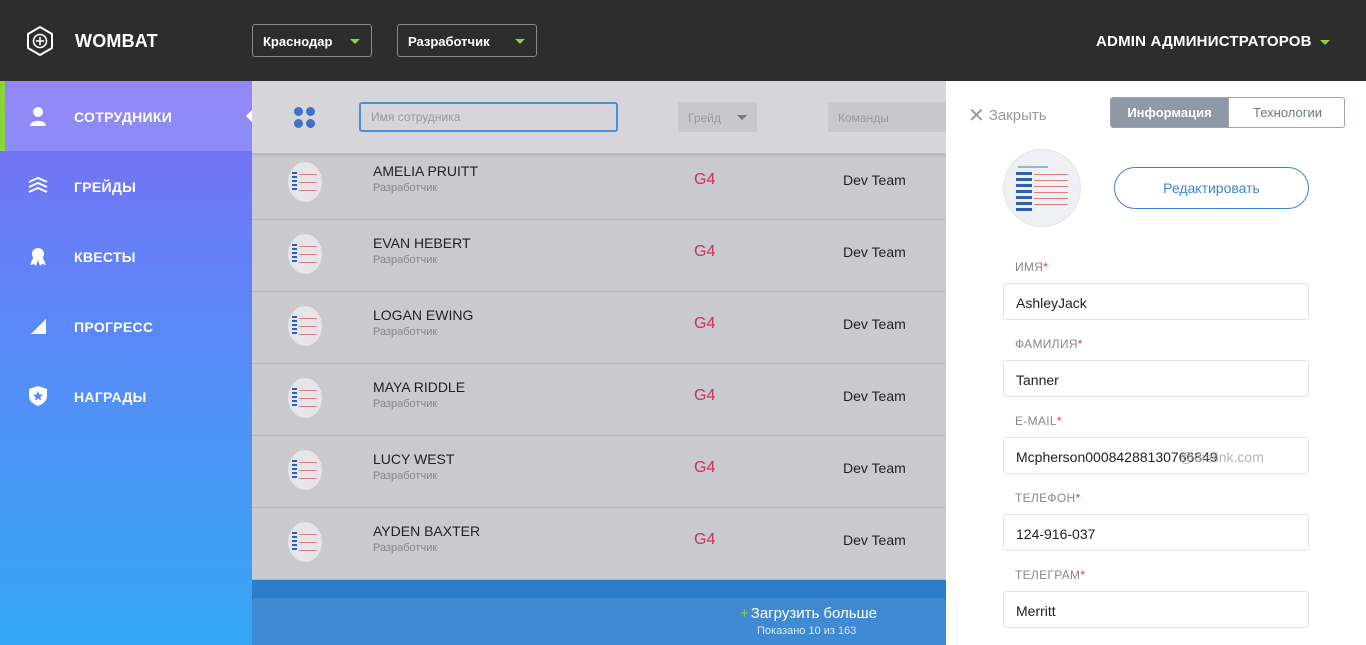 This screenshot has height=645, width=1366. Describe the element at coordinates (1204, 41) in the screenshot. I see `user-name: ADMIN АДМИНИСТРАТОРОВ` at that location.